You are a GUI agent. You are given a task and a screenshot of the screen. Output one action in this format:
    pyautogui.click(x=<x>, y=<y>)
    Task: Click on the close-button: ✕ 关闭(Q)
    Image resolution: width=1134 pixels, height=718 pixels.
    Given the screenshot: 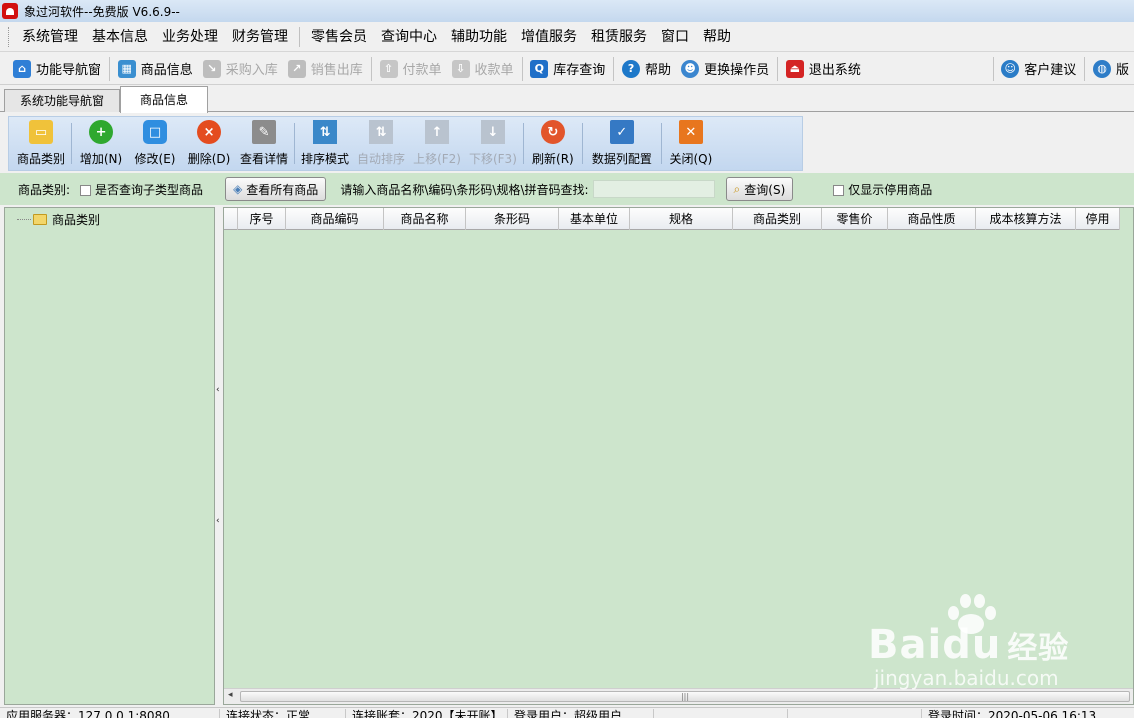 What is the action you would take?
    pyautogui.click(x=691, y=143)
    